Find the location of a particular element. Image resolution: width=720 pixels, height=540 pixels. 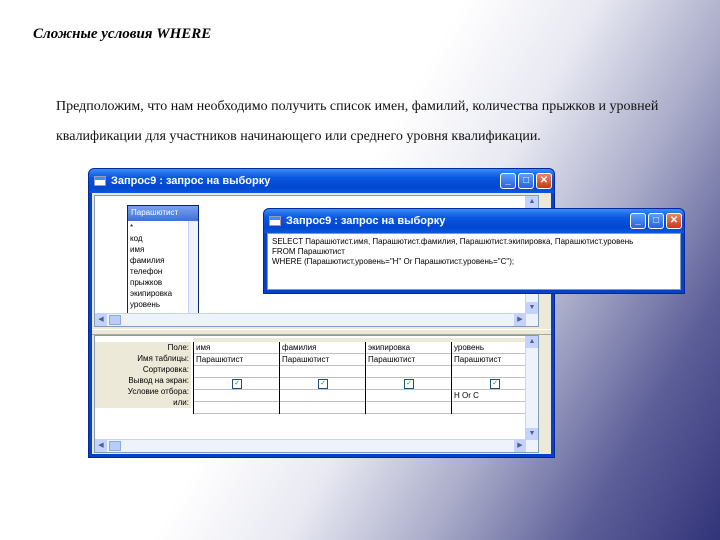

grid-hscrollbar: ◀ ▶ is located at coordinates (310, 445).